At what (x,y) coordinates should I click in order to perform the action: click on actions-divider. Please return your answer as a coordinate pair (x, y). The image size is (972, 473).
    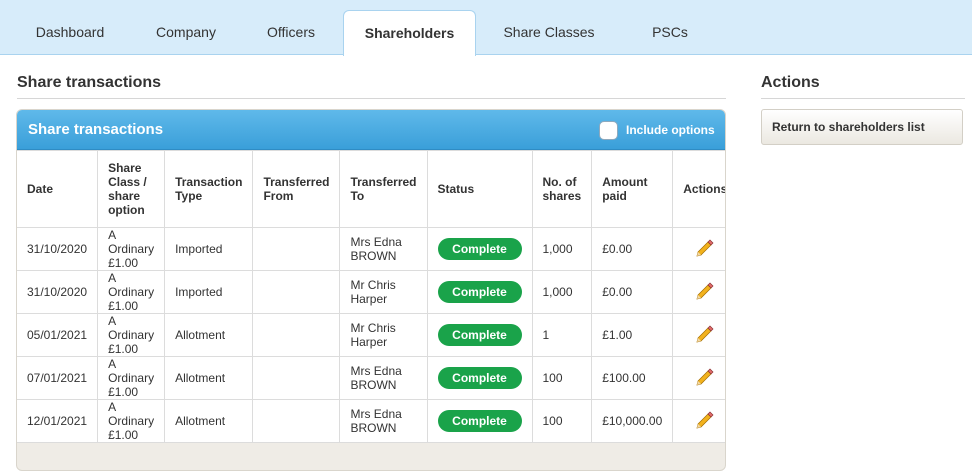
    Looking at the image, I should click on (863, 98).